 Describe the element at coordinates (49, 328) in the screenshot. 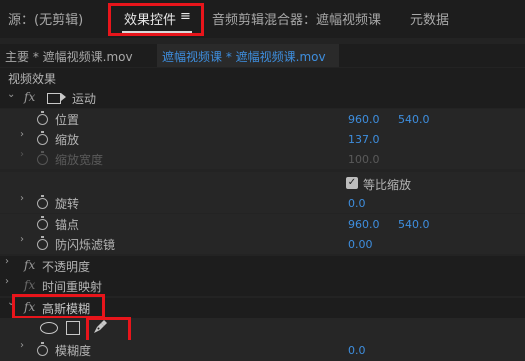

I see `ellipse-mask-icon` at that location.